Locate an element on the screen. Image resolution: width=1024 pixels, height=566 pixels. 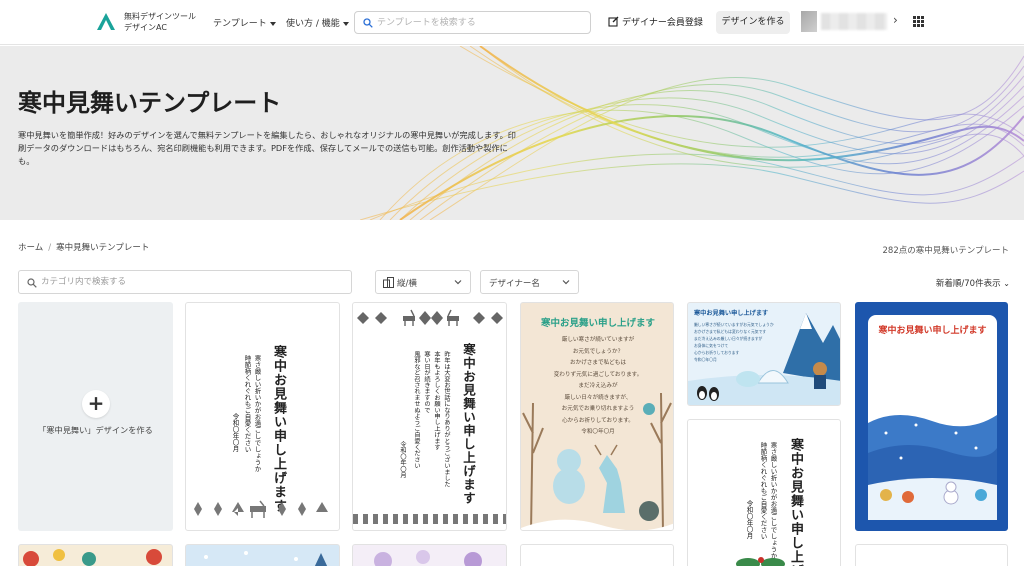
header-search is located at coordinates (472, 22).